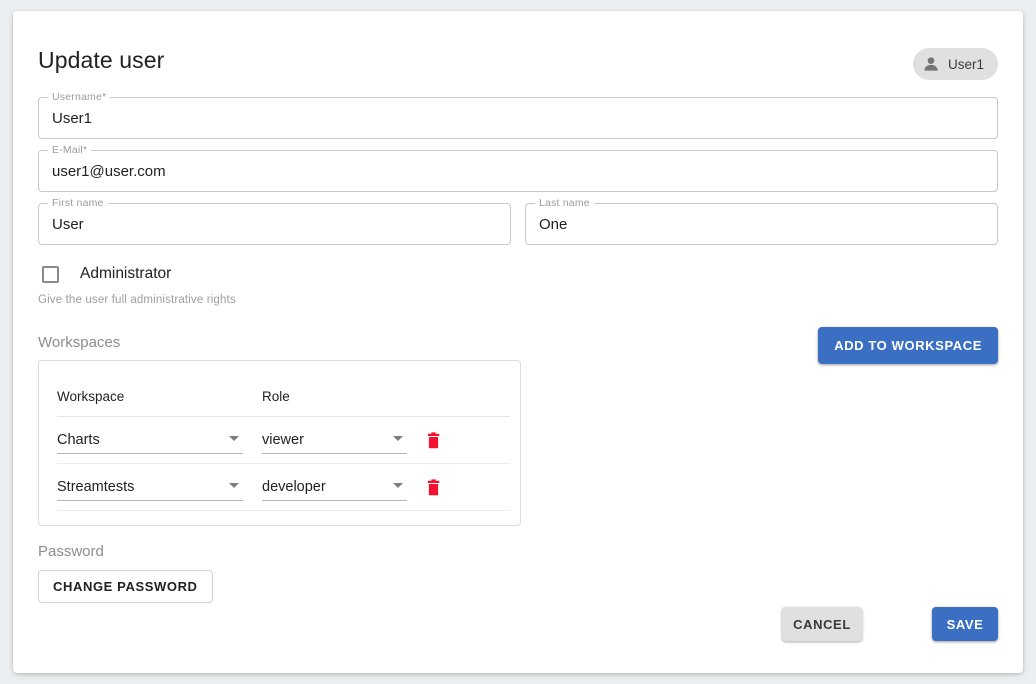 The image size is (1036, 684). I want to click on table-row: Charts viewer, so click(283, 440).